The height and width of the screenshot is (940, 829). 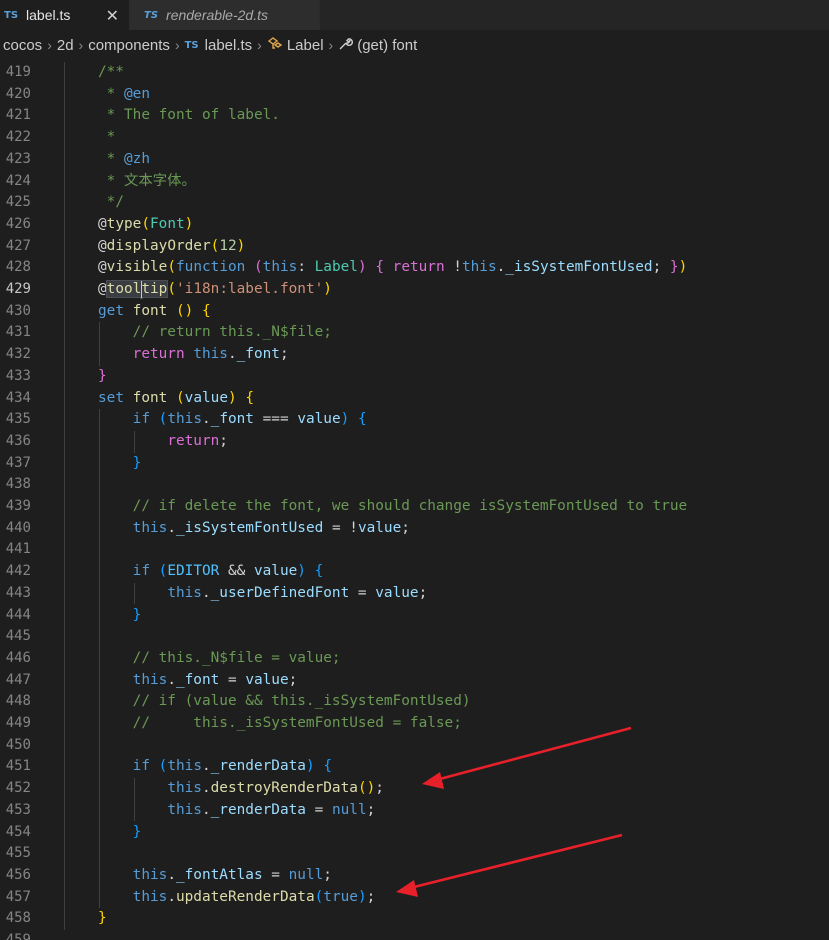 What do you see at coordinates (193, 355) in the screenshot?
I see `code-text: return this._font;` at bounding box center [193, 355].